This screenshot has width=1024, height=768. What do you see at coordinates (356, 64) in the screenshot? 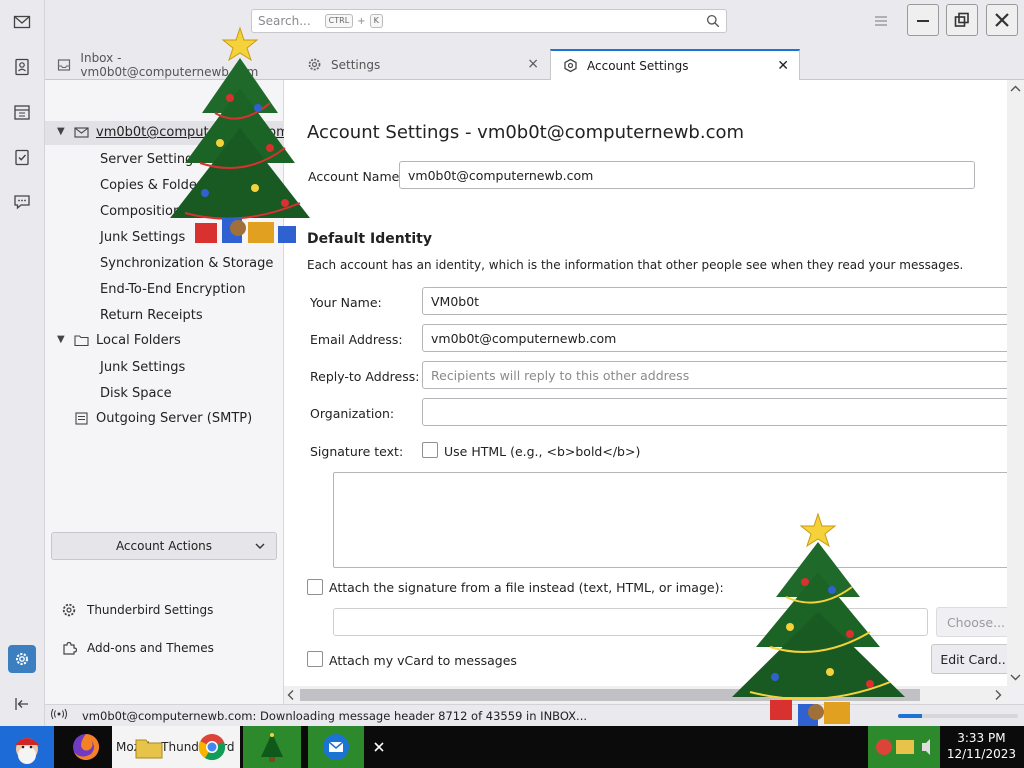
I see `tab-label: Settings` at bounding box center [356, 64].